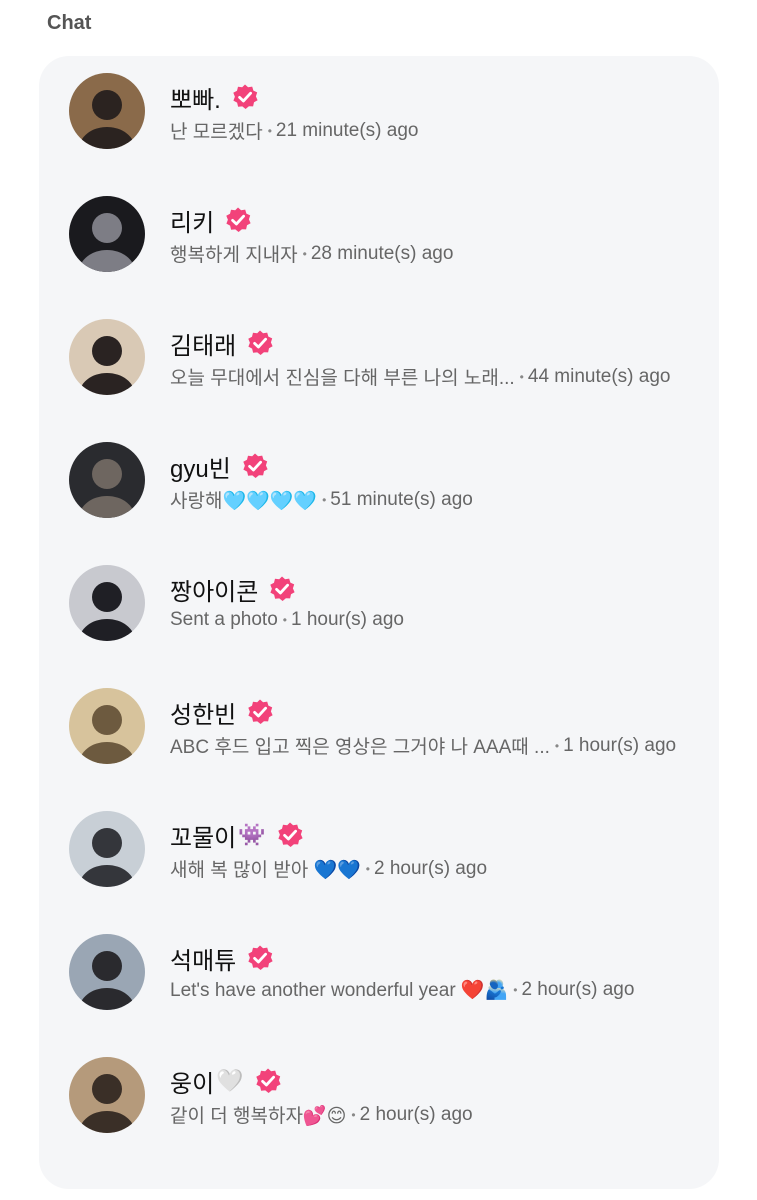 The height and width of the screenshot is (1200, 757). I want to click on name-emoji: 🤍, so click(230, 1080).